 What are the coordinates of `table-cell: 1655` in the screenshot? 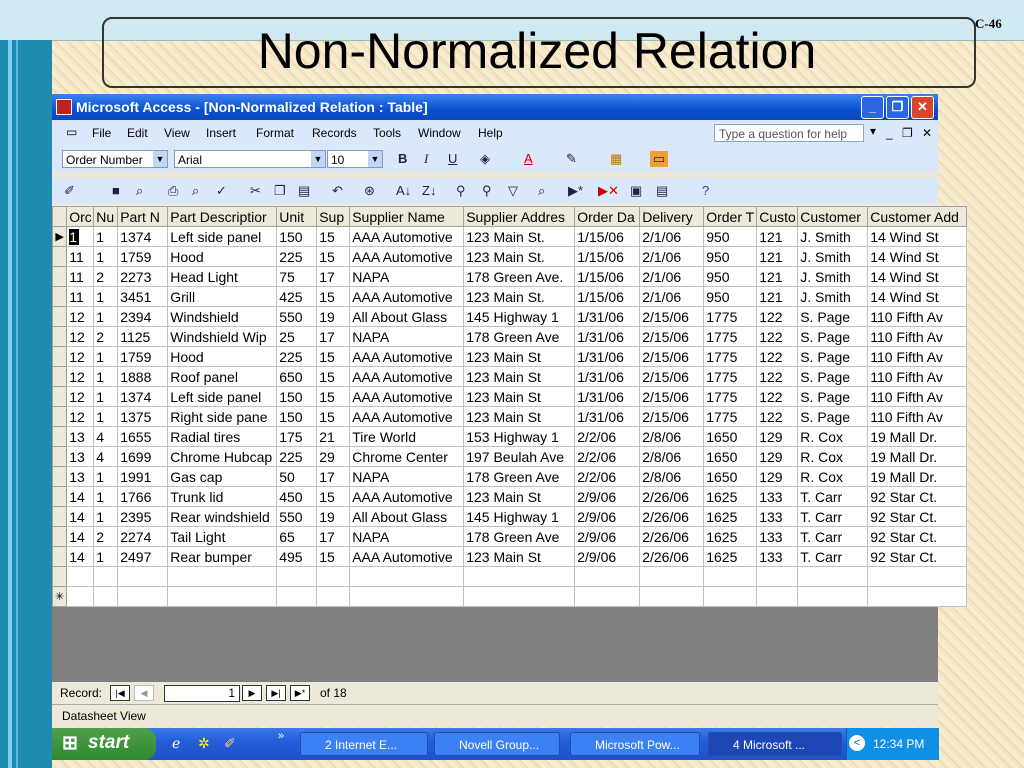 It's located at (143, 436).